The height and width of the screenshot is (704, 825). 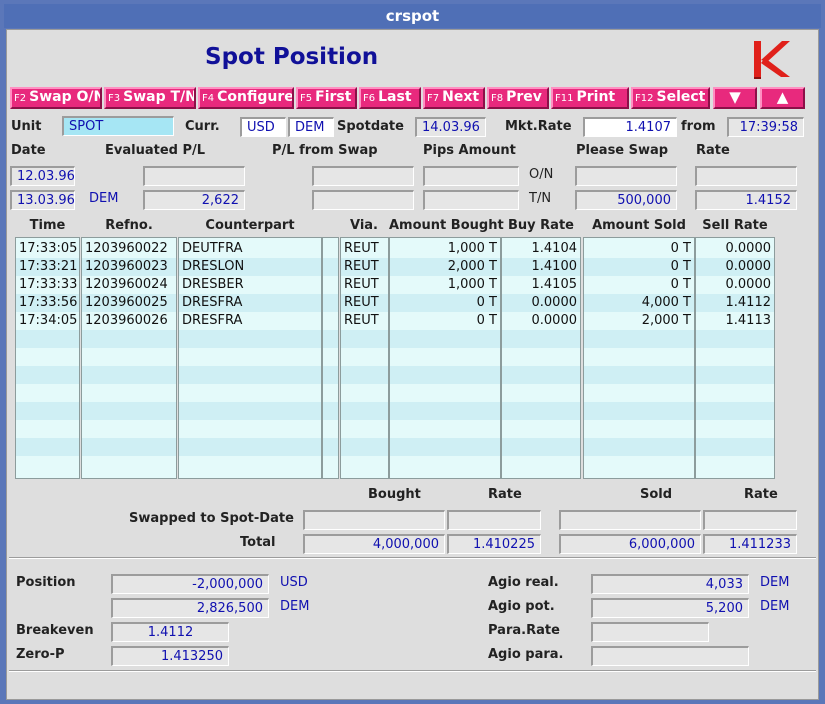 I want to click on cell-counterpart: DRESBER, so click(x=250, y=285).